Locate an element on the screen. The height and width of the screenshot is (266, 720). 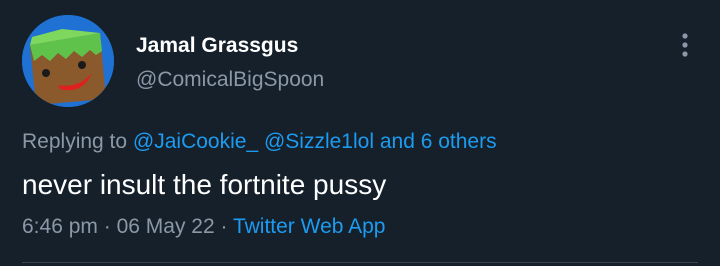
divider is located at coordinates (360, 262).